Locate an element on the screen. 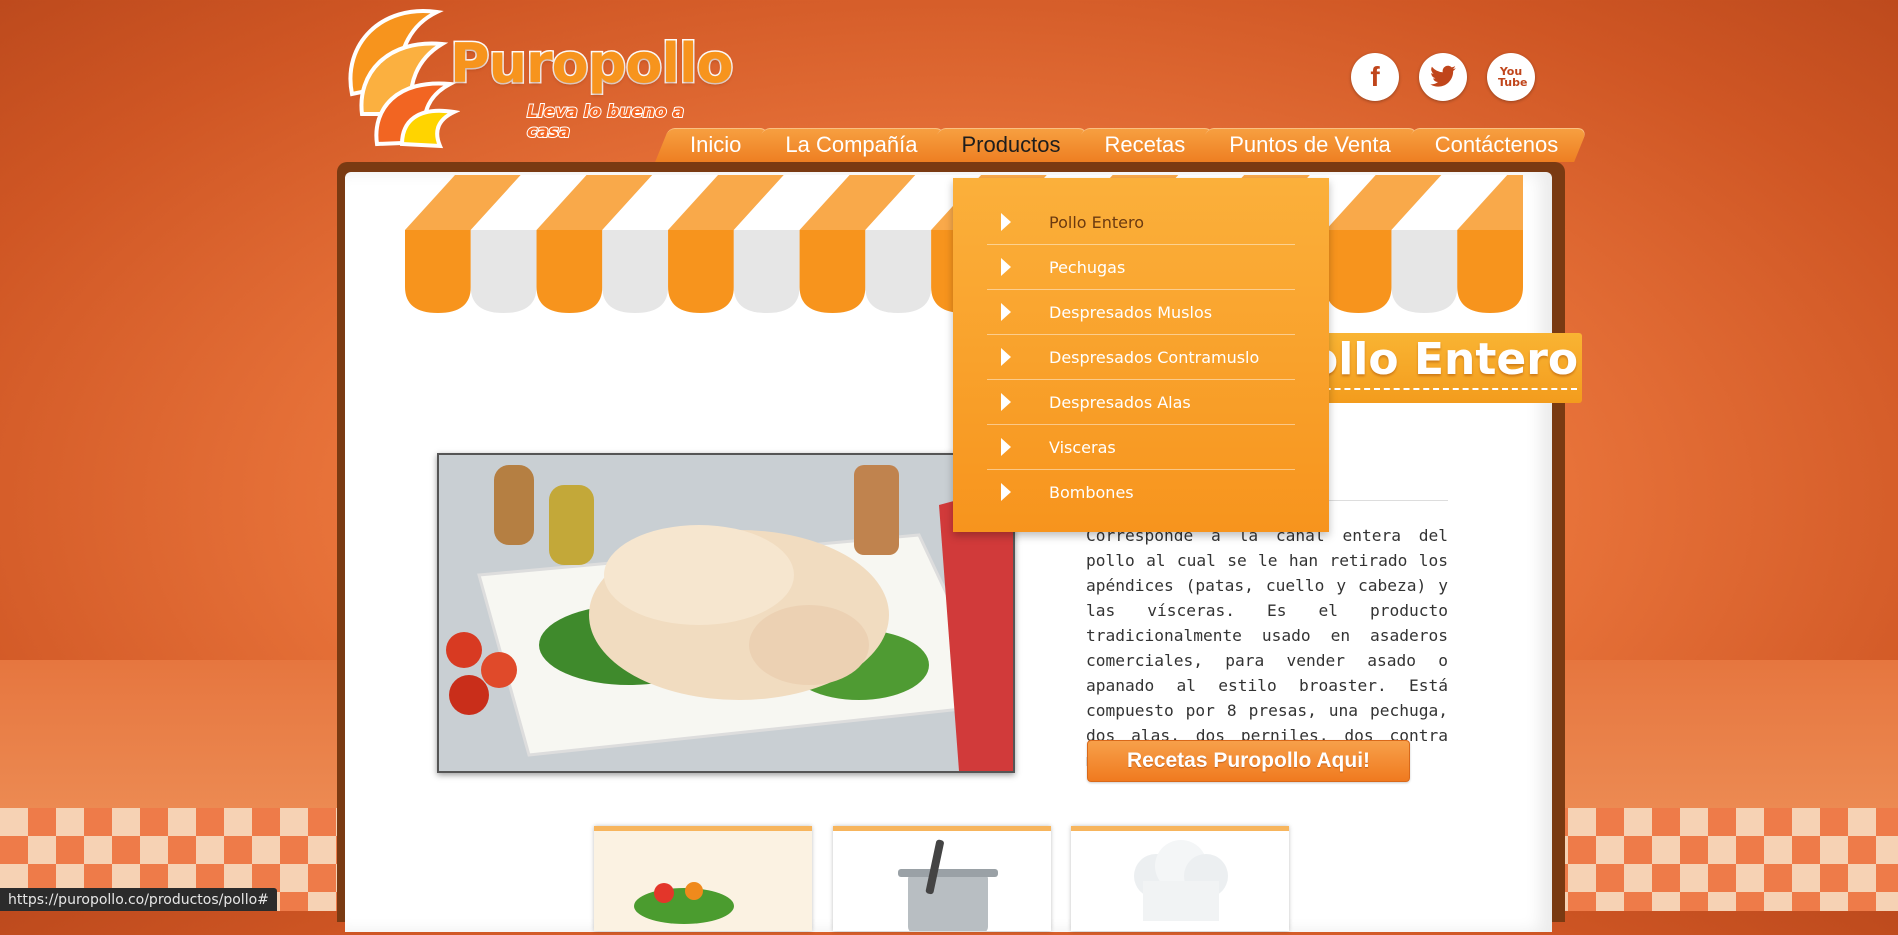  product-image is located at coordinates (726, 613).